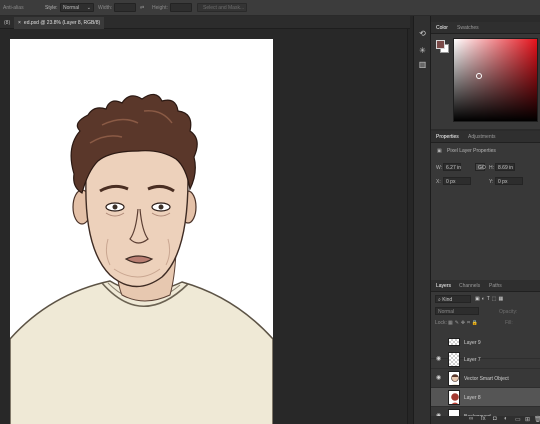  I want to click on color-picker-cursor, so click(479, 76).